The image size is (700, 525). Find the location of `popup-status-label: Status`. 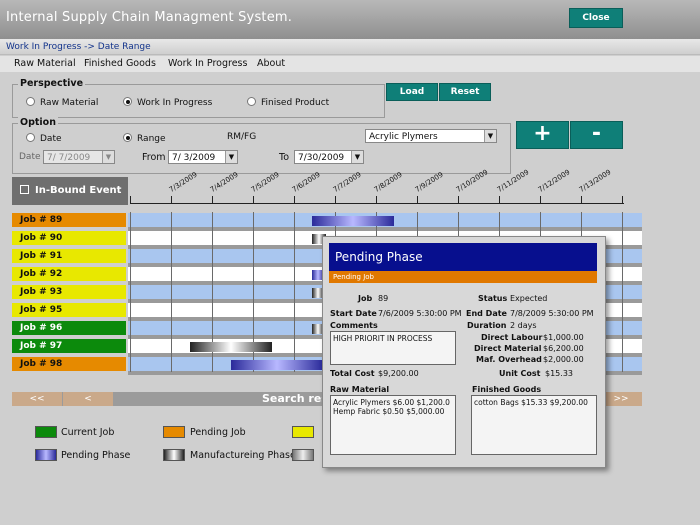

popup-status-label: Status is located at coordinates (493, 298).